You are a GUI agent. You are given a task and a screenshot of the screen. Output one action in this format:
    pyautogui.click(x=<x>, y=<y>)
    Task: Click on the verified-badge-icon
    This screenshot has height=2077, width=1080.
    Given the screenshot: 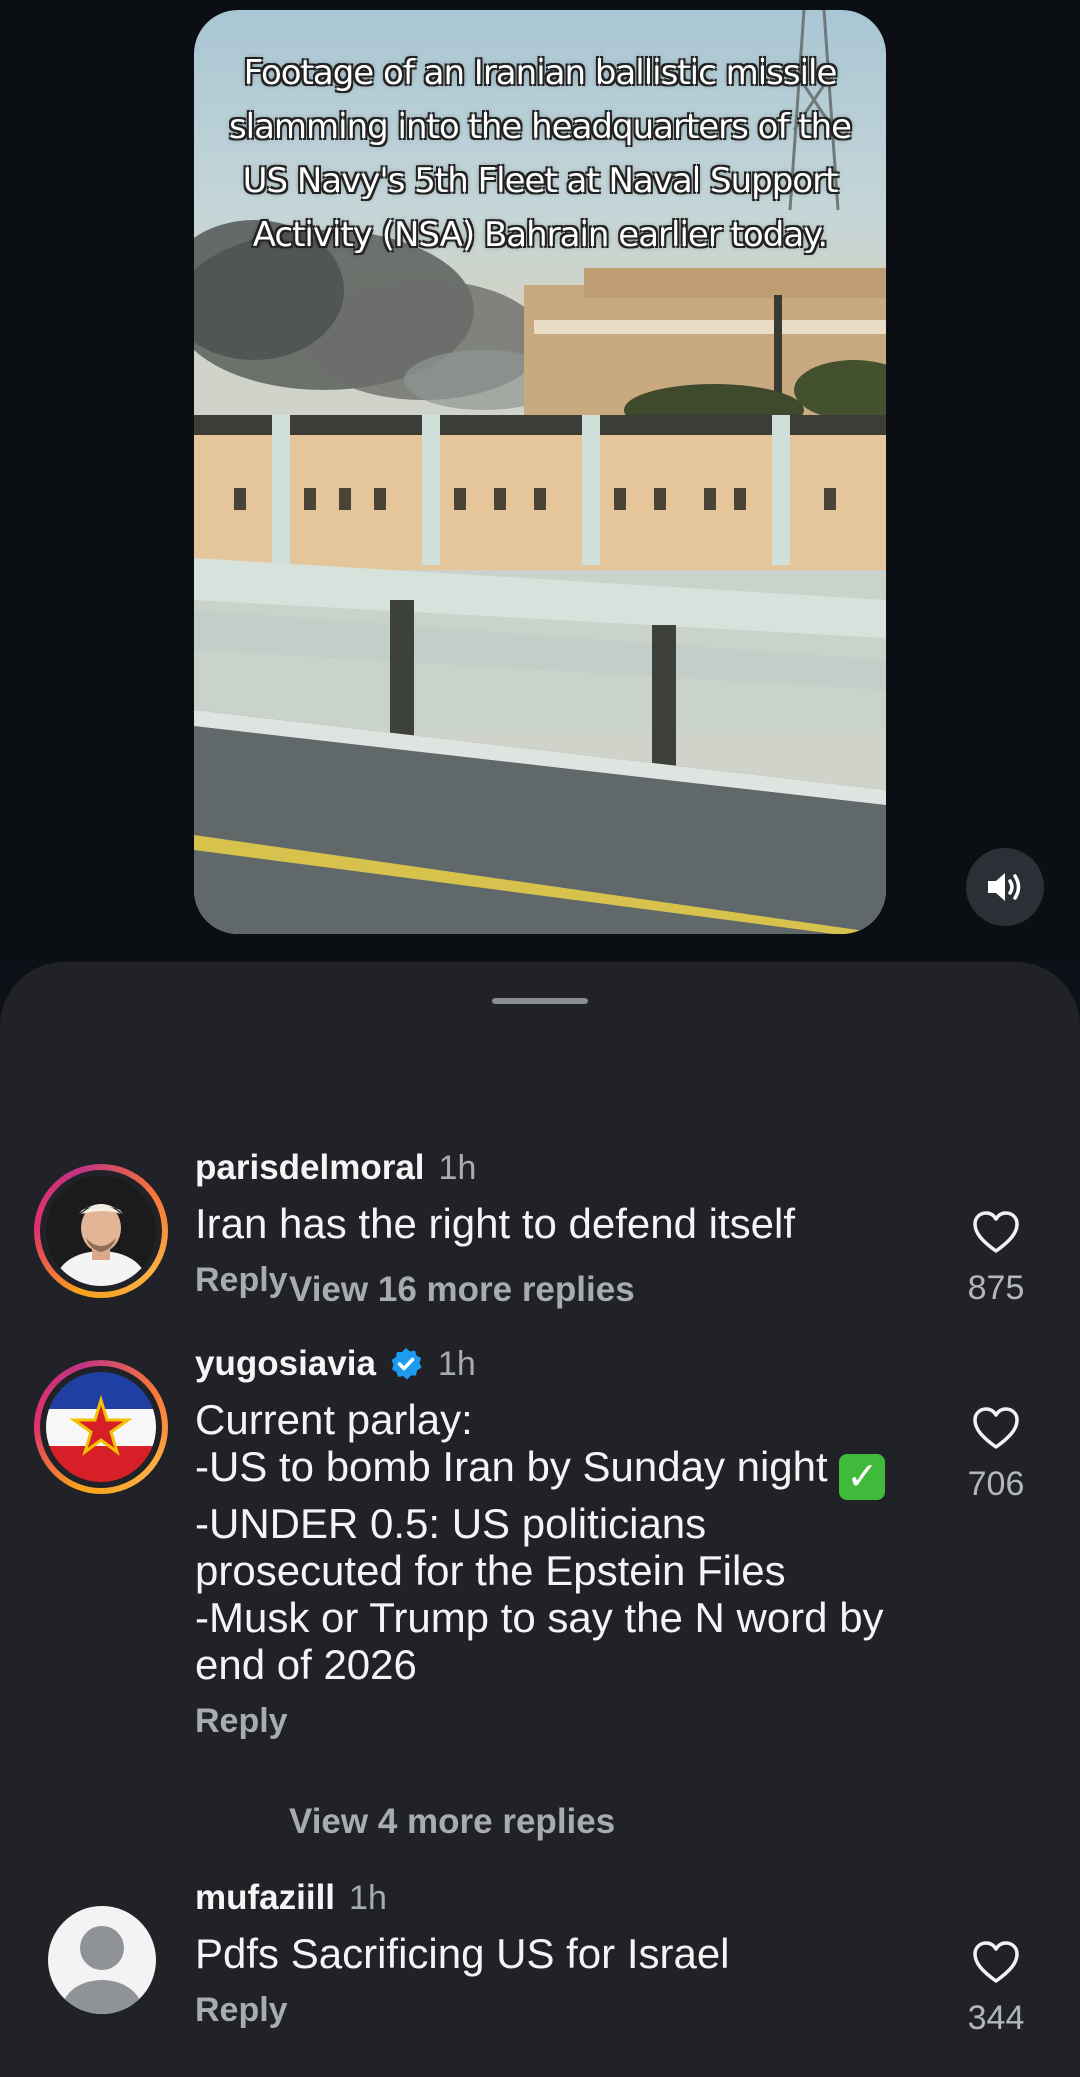 What is the action you would take?
    pyautogui.click(x=406, y=1364)
    